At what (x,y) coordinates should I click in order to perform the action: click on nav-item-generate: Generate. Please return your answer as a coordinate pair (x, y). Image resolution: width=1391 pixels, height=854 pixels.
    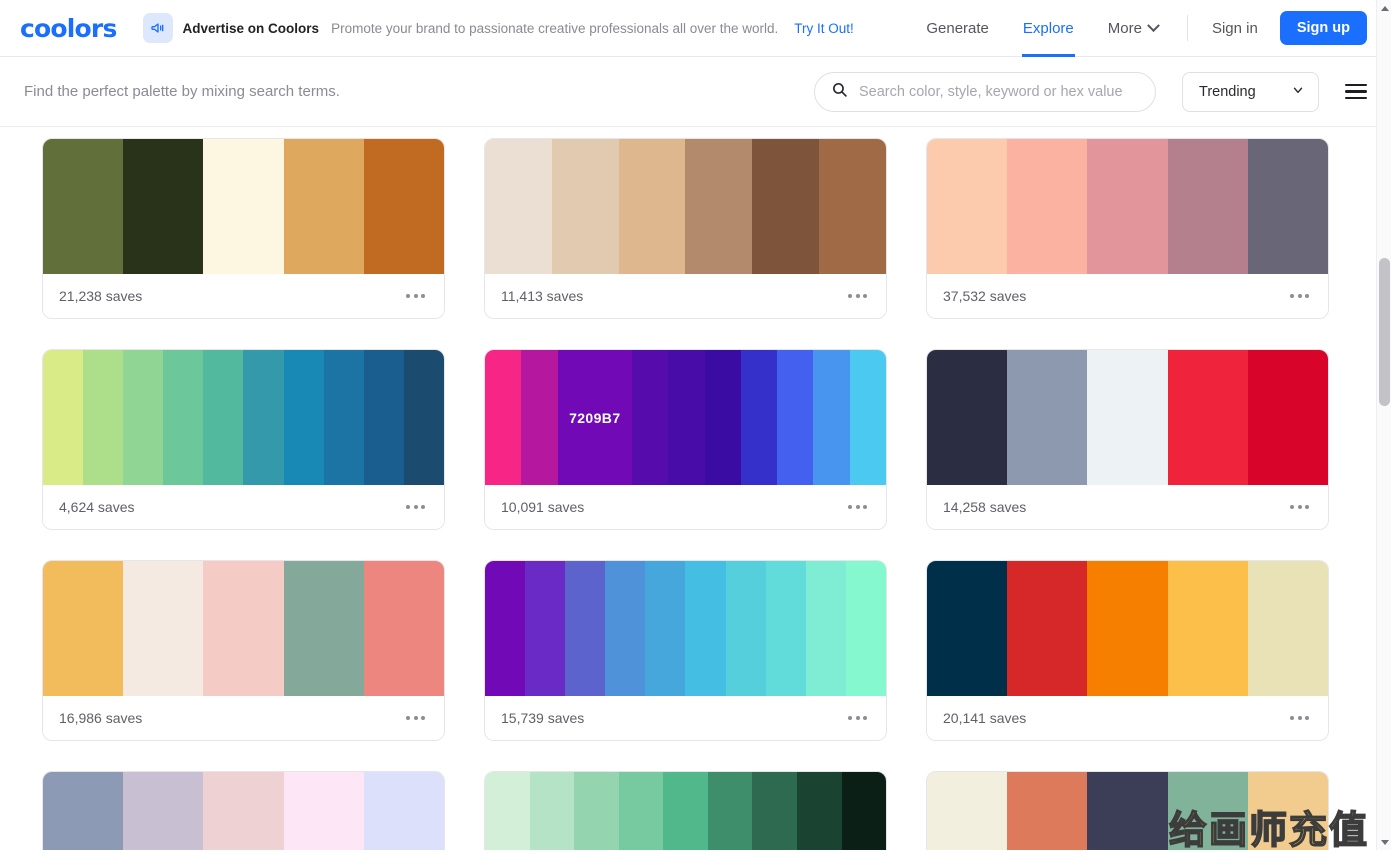
    Looking at the image, I should click on (957, 28).